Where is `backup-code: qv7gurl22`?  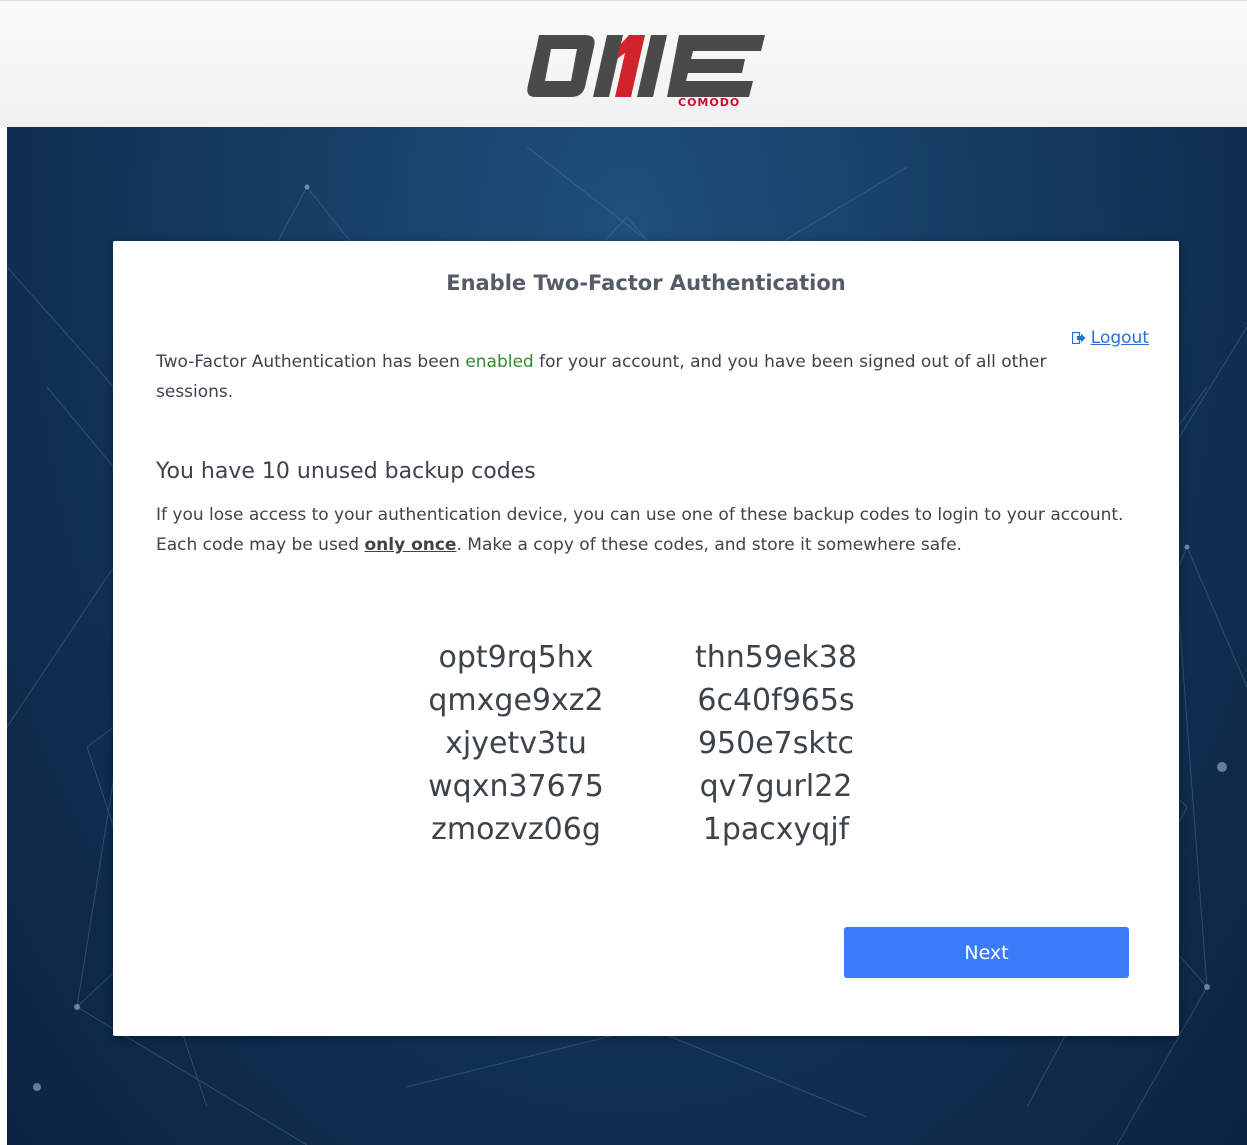 backup-code: qv7gurl22 is located at coordinates (776, 786).